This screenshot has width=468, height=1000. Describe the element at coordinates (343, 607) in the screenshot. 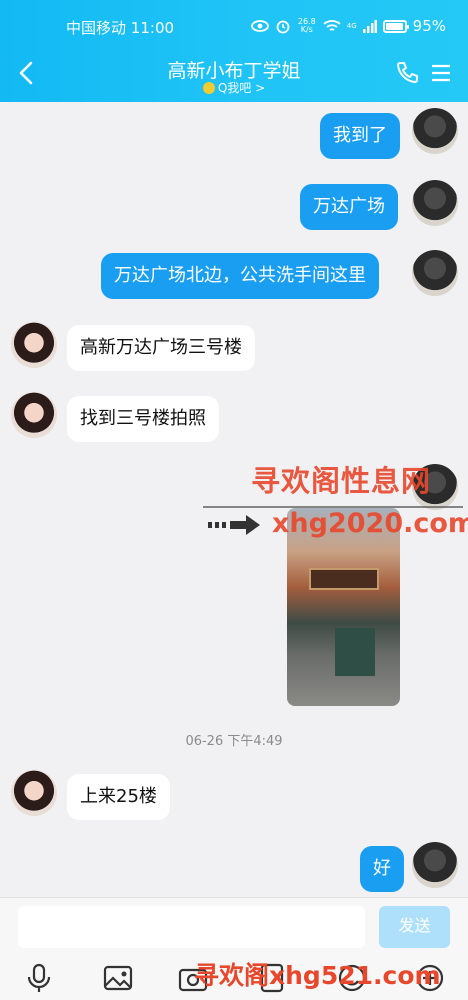

I see `photo-message` at that location.